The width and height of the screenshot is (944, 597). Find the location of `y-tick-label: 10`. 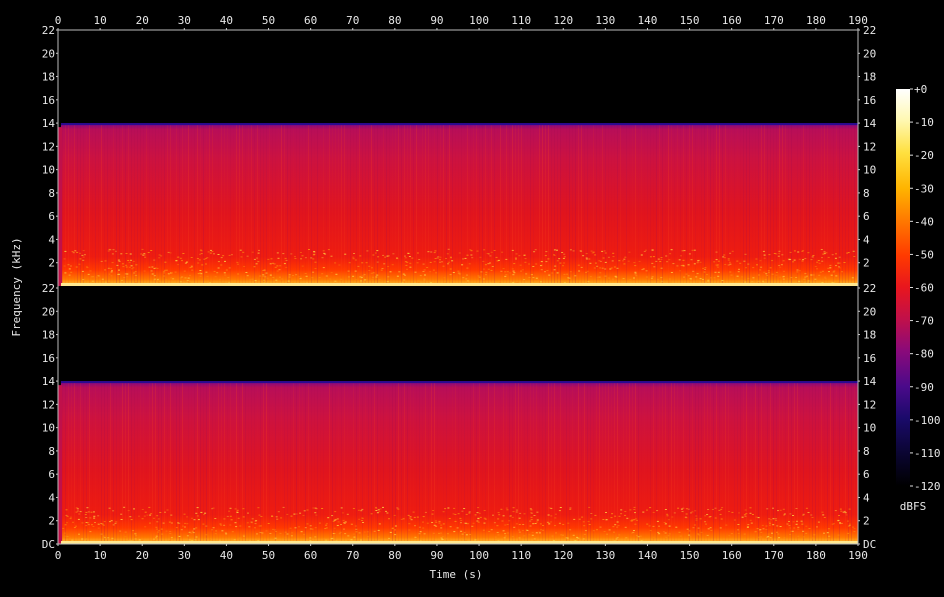

y-tick-label: 10 is located at coordinates (48, 170).